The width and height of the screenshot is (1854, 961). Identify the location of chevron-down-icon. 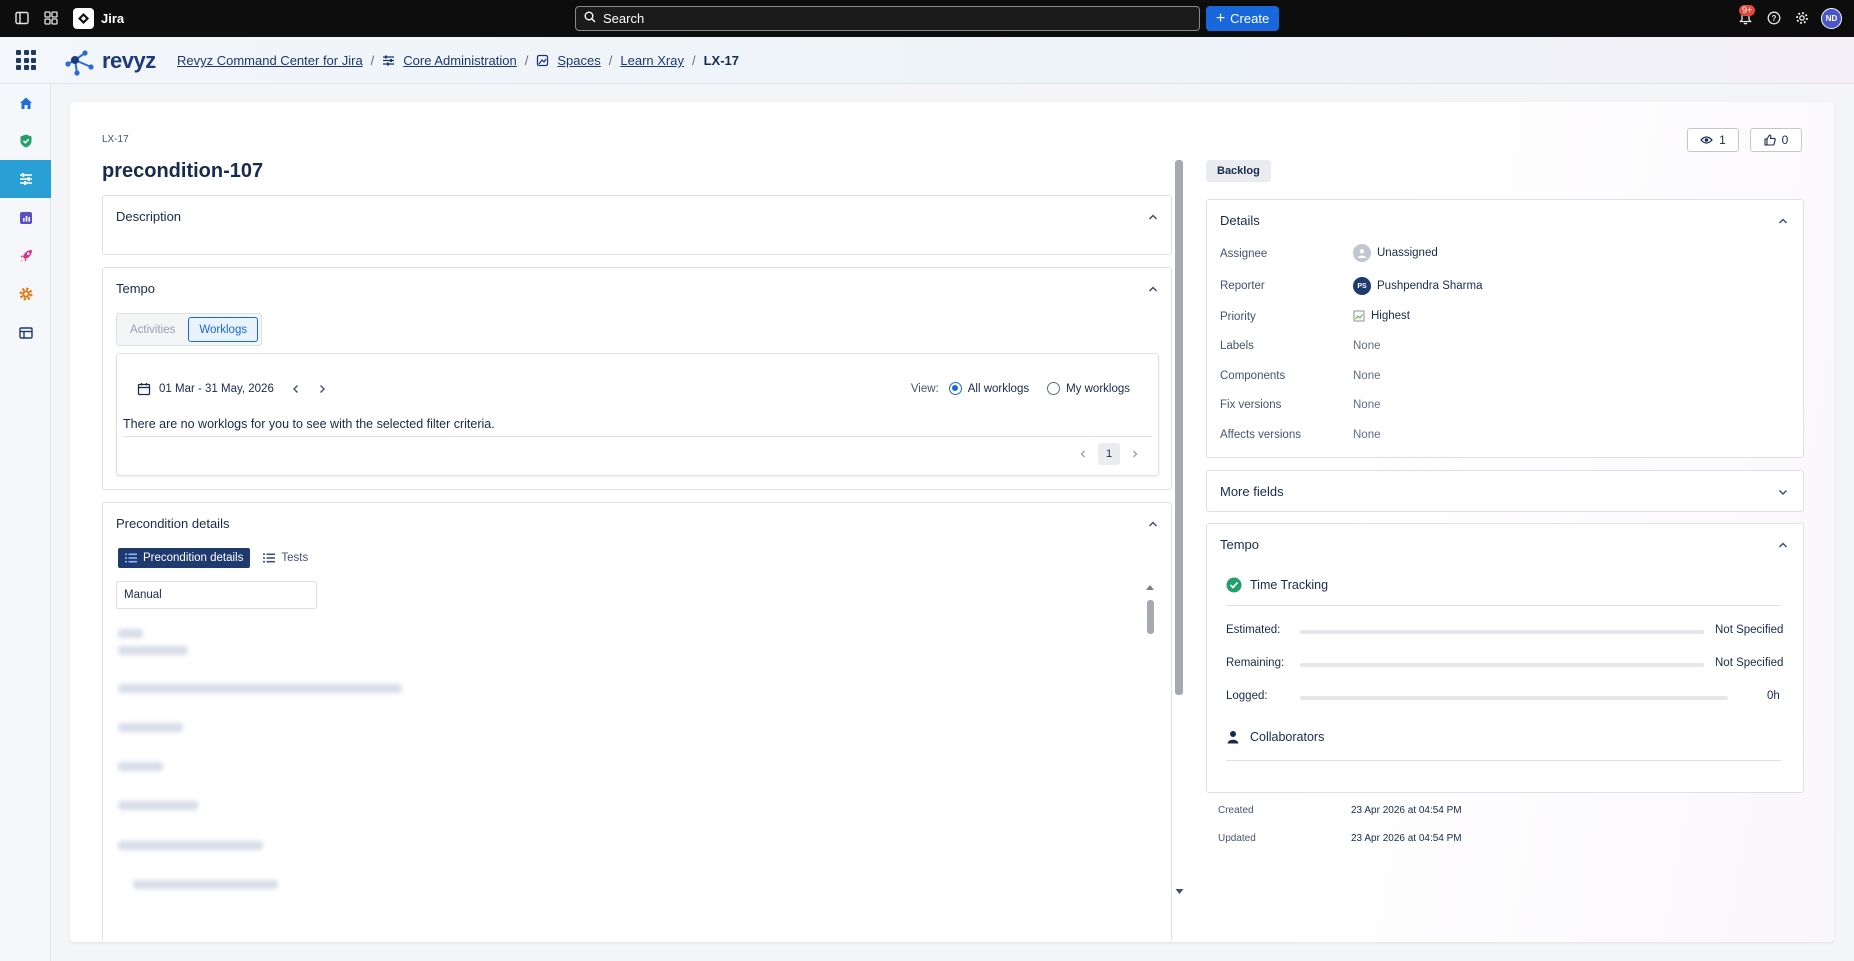
(1783, 492).